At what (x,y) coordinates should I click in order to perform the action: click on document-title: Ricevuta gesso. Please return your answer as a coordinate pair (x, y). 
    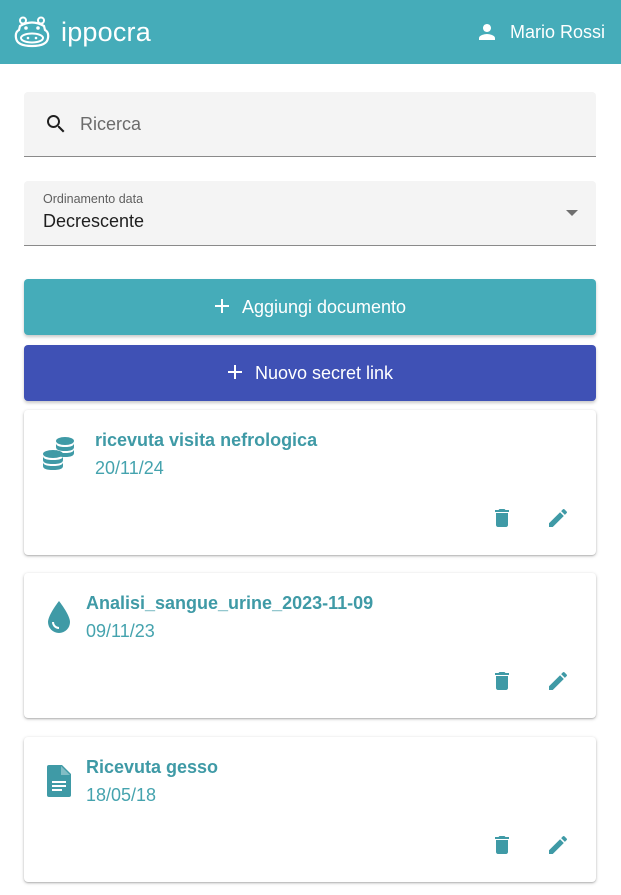
    Looking at the image, I should click on (152, 767).